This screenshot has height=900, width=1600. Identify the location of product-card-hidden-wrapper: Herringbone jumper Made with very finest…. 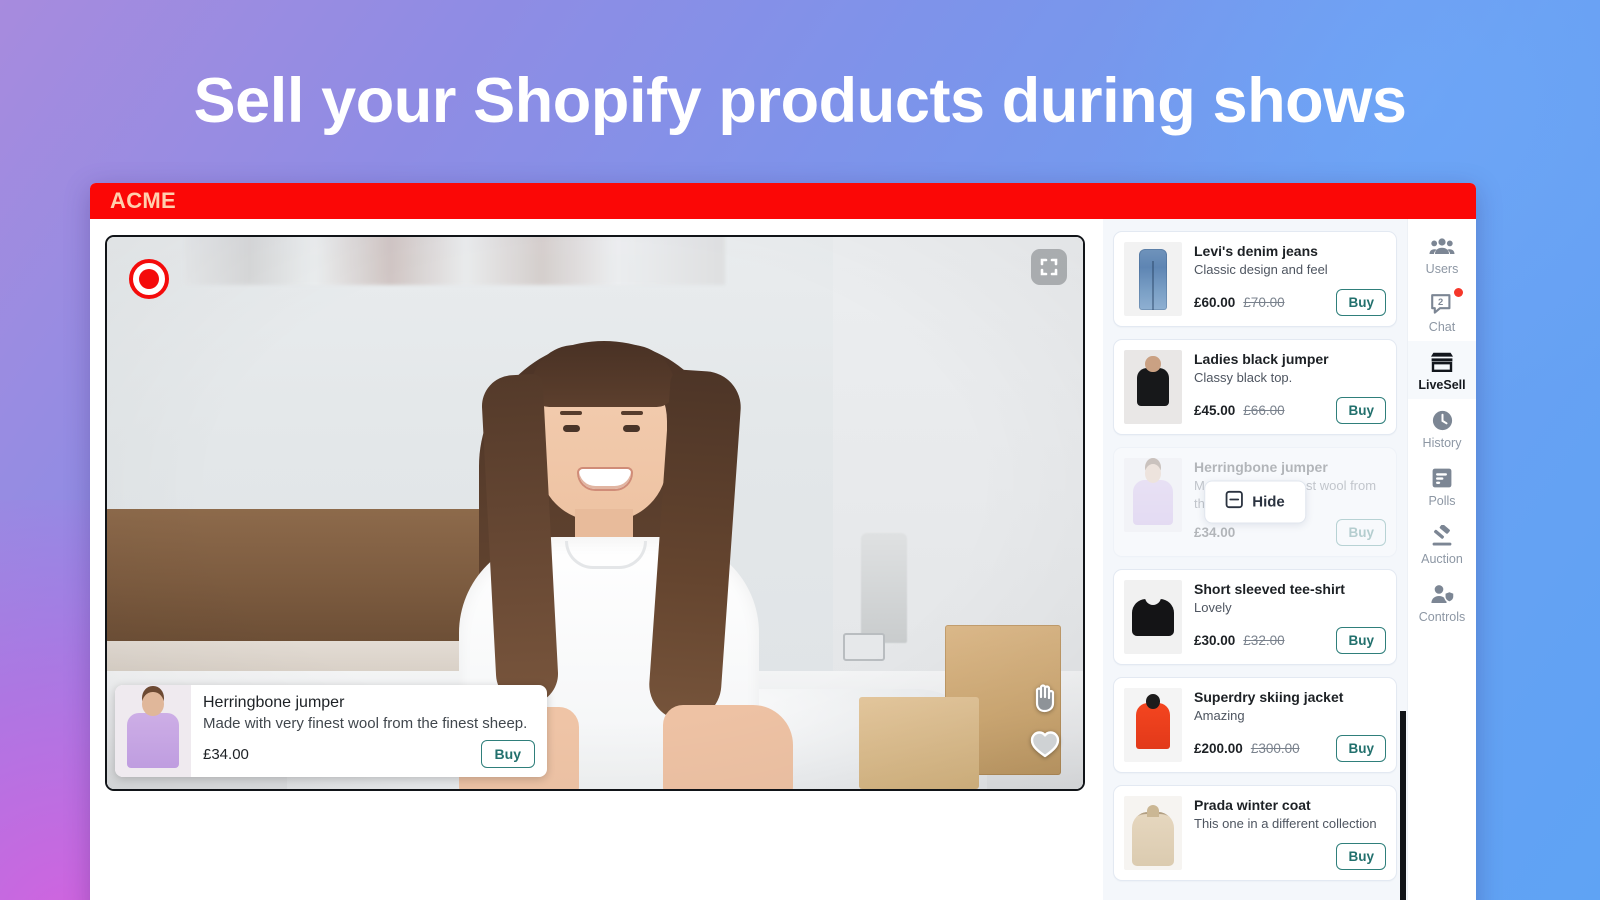
(1255, 502).